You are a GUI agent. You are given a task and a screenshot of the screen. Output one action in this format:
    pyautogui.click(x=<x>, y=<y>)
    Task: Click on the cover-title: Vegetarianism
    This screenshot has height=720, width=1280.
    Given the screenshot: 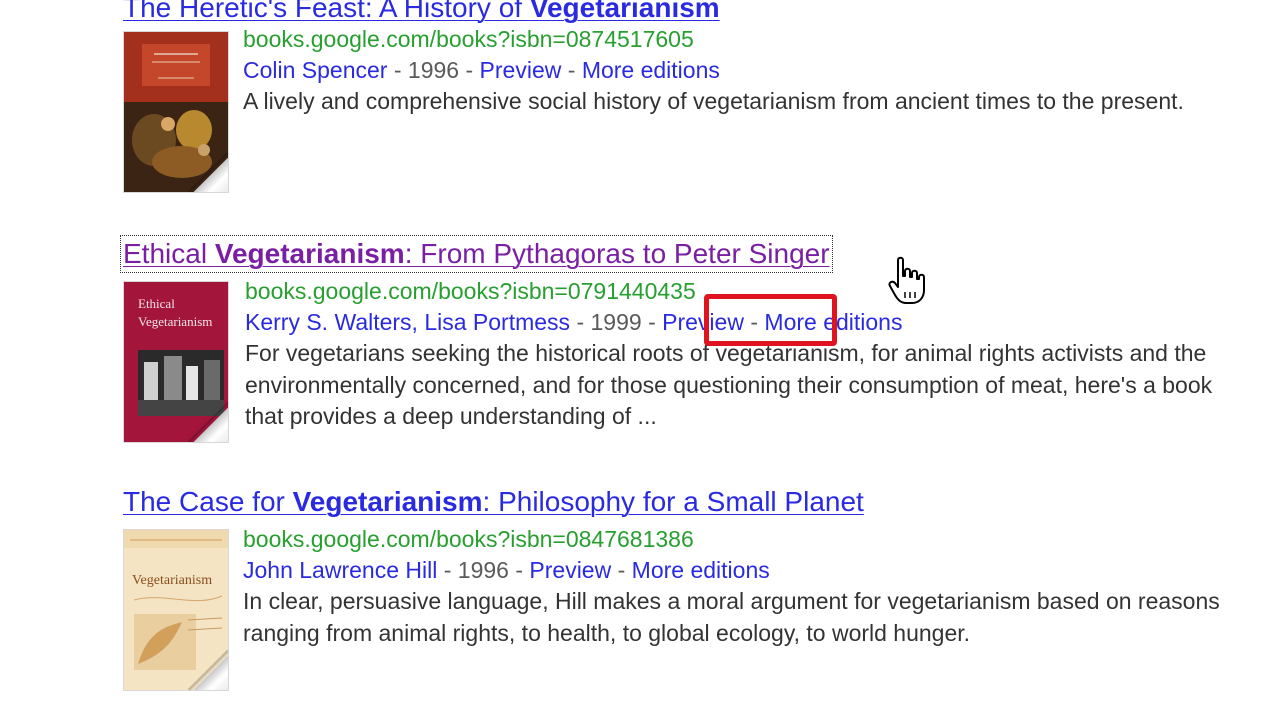 What is the action you would take?
    pyautogui.click(x=172, y=580)
    